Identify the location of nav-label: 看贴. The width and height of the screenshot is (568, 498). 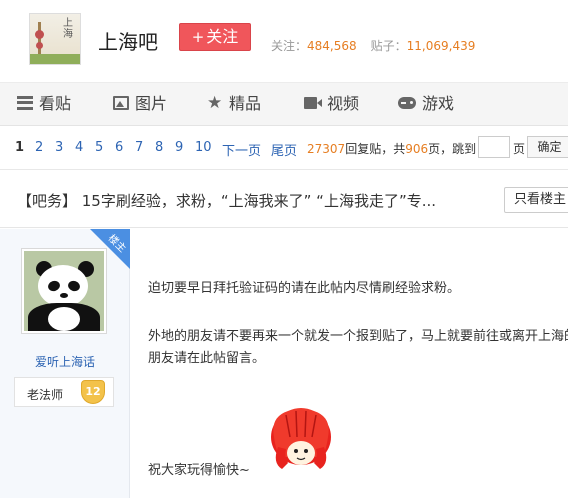
(55, 103).